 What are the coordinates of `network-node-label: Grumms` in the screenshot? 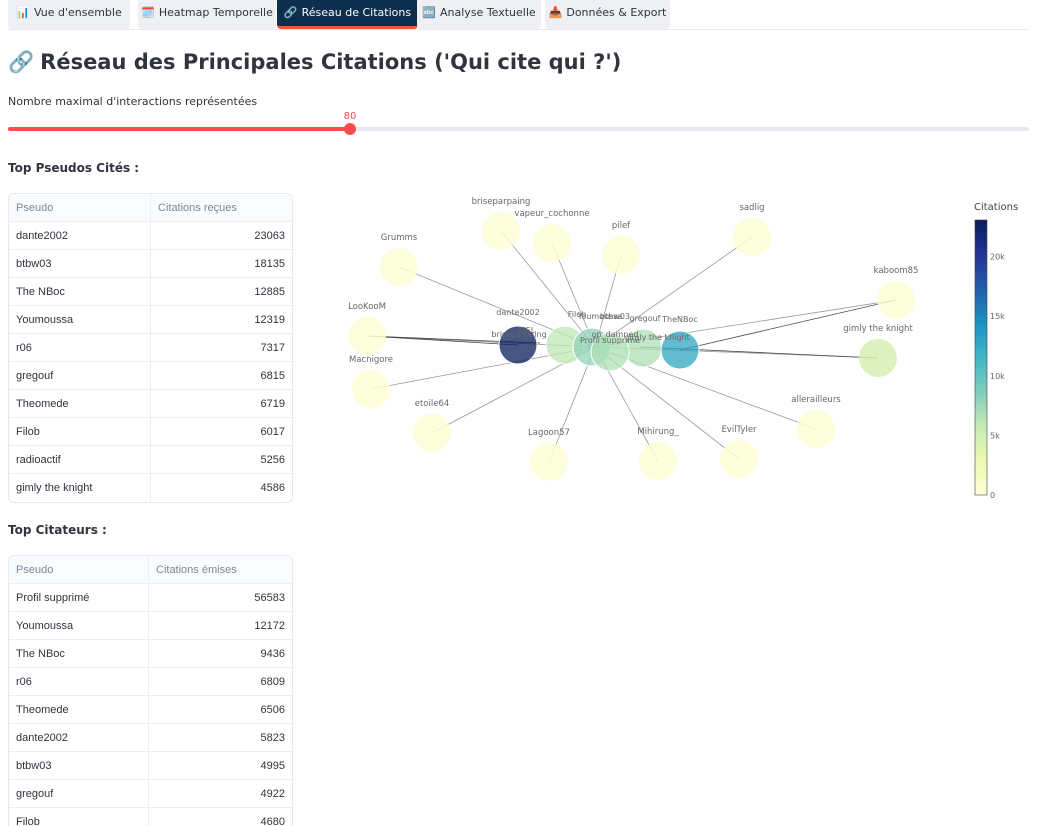 It's located at (399, 238).